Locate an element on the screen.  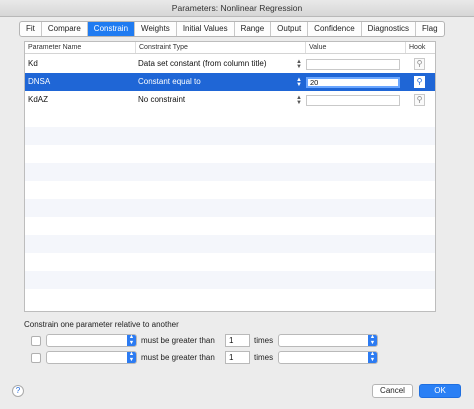
tab-initial-values: Initial Values is located at coordinates (206, 29).